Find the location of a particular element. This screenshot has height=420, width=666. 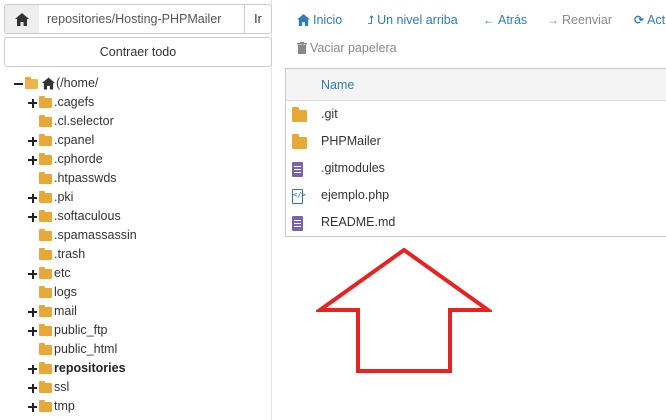

tree-item-label: public_html is located at coordinates (86, 349).